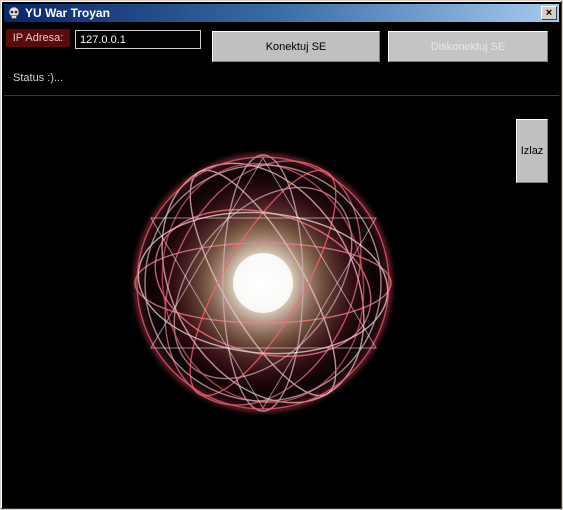 The image size is (563, 510). What do you see at coordinates (138, 39) in the screenshot?
I see `ip-address-input` at bounding box center [138, 39].